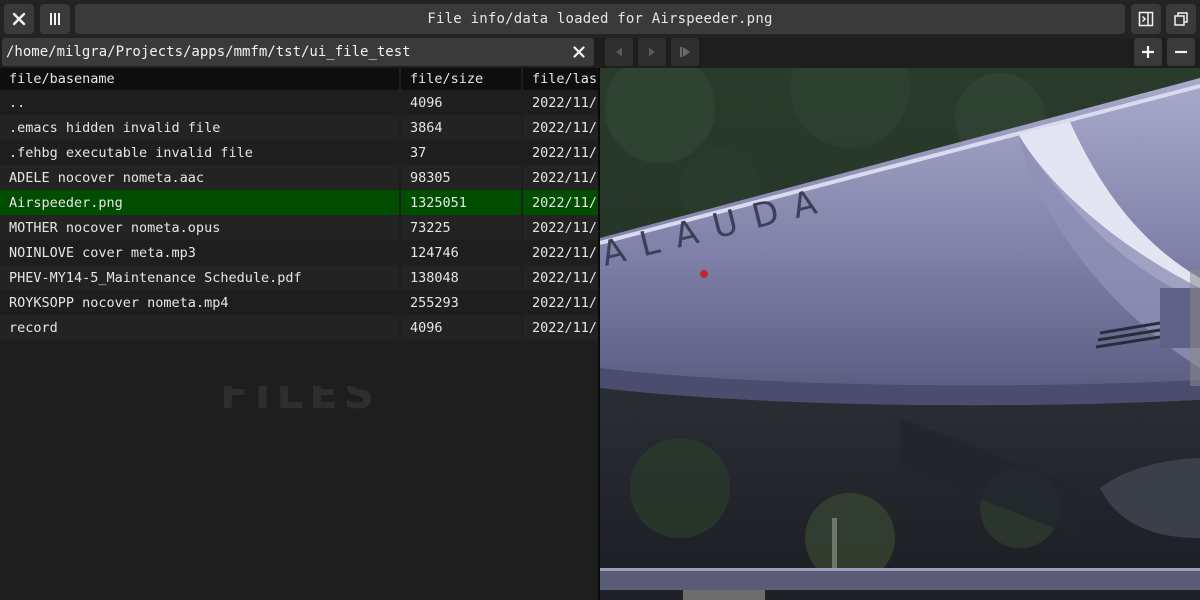  Describe the element at coordinates (200, 302) in the screenshot. I see `cell-basename: ROYKSOPP nocover nometa.mp4` at that location.